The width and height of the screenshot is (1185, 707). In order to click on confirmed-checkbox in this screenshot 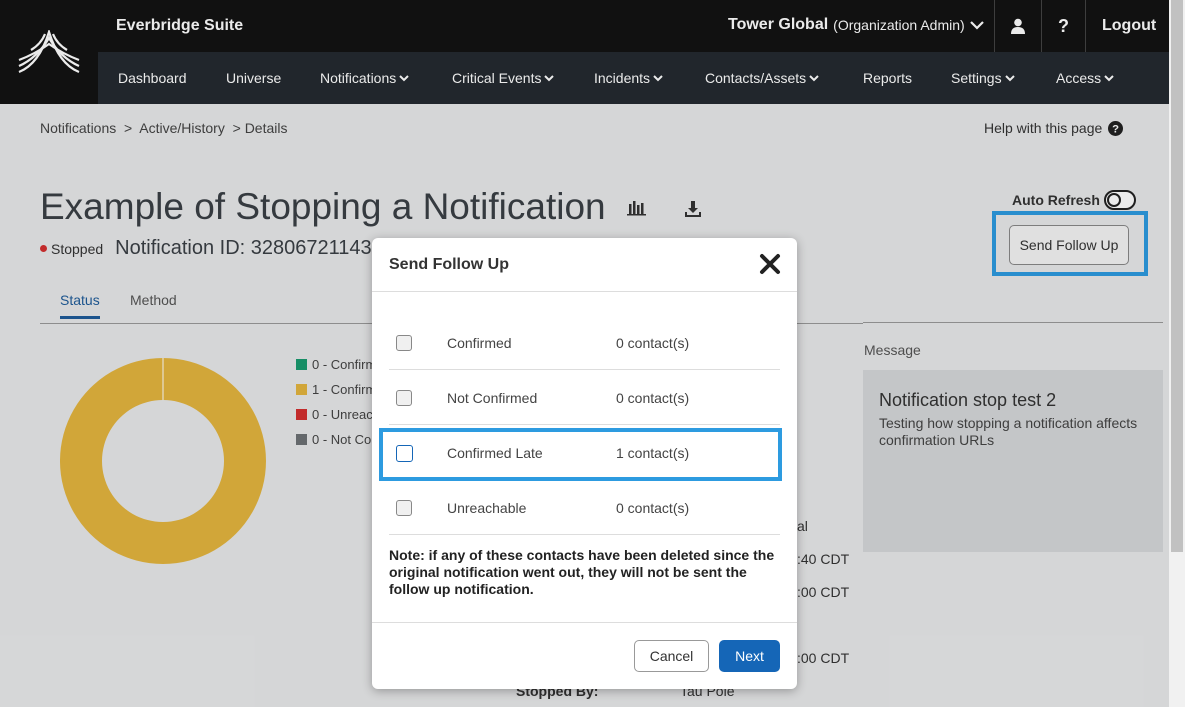, I will do `click(404, 343)`.